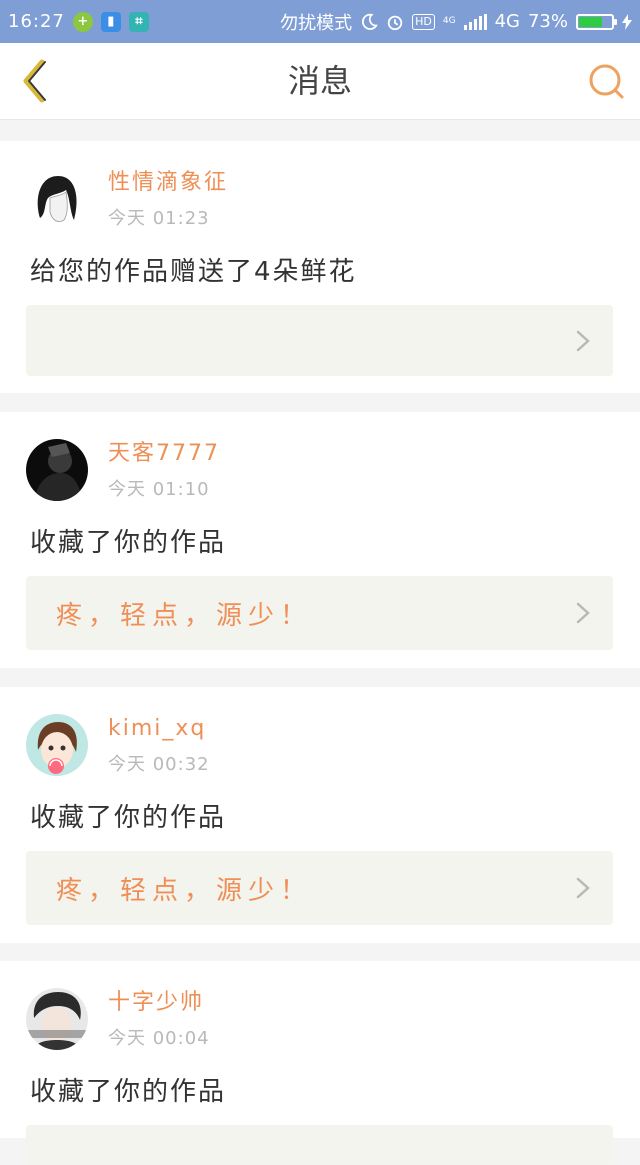 The height and width of the screenshot is (1165, 640). I want to click on message-time: 今天 00:04, so click(159, 1038).